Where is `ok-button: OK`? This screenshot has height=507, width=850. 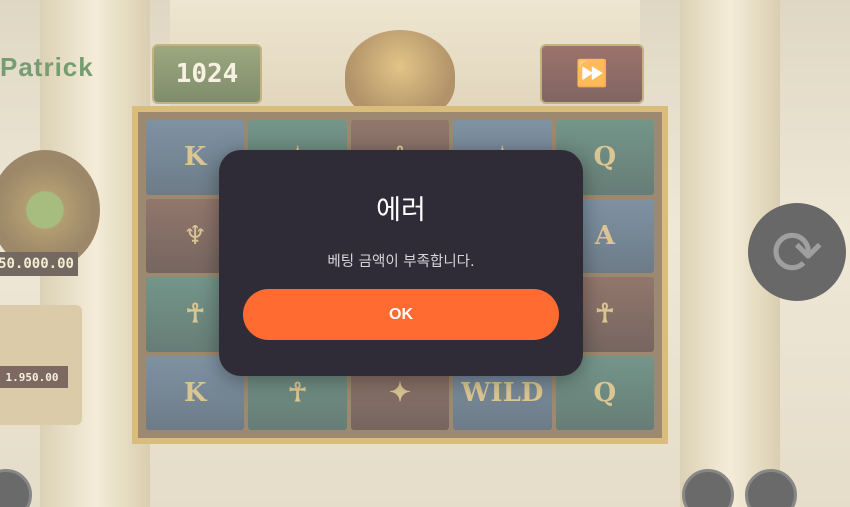
ok-button: OK is located at coordinates (401, 314).